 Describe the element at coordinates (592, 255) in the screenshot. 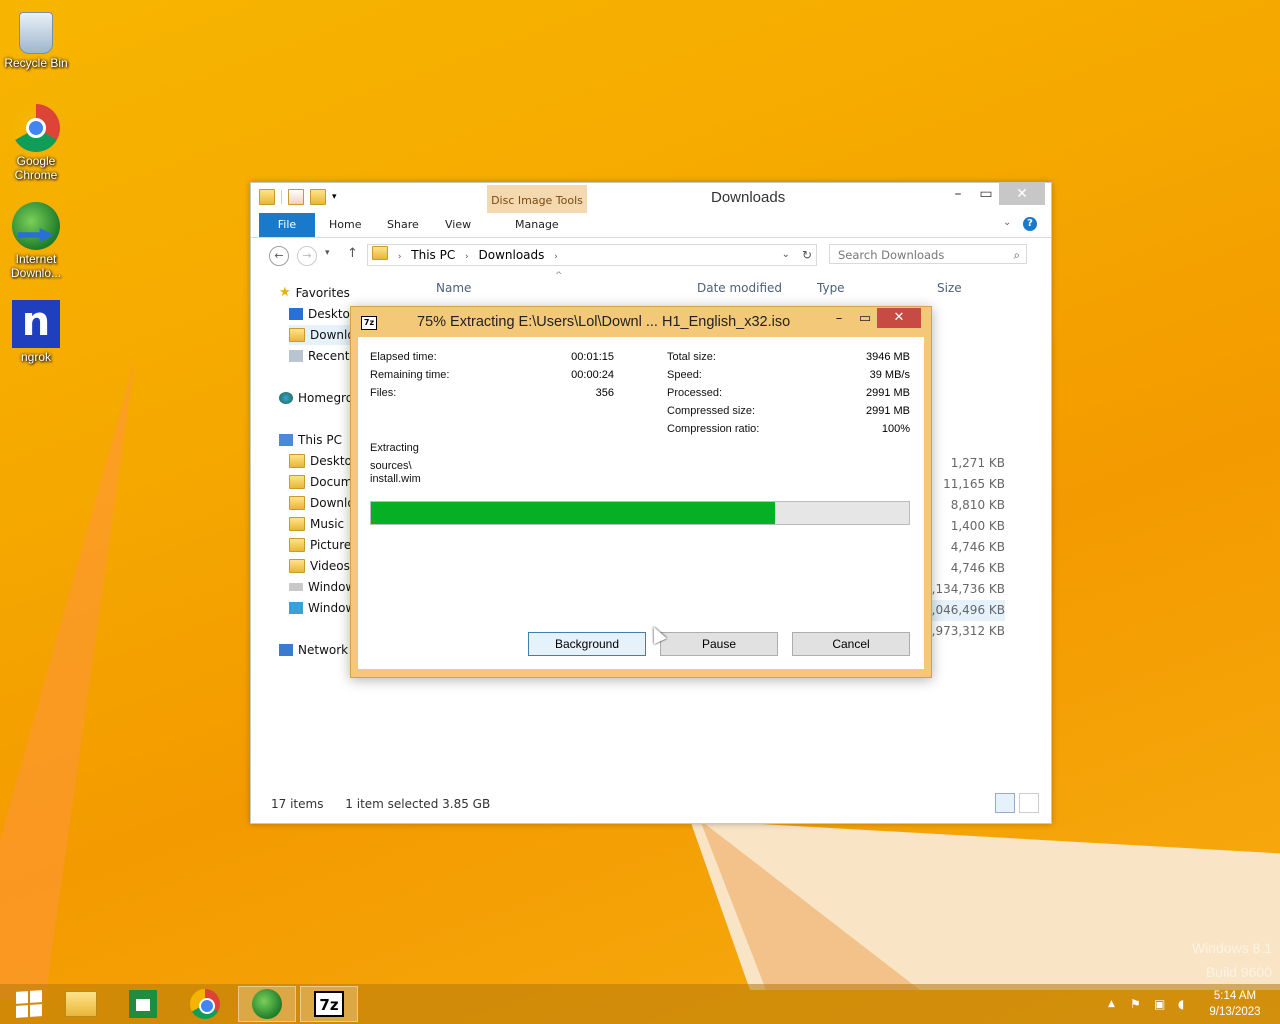

I see `address-bar: › This PC › Downloads › ⌄ ↻` at that location.